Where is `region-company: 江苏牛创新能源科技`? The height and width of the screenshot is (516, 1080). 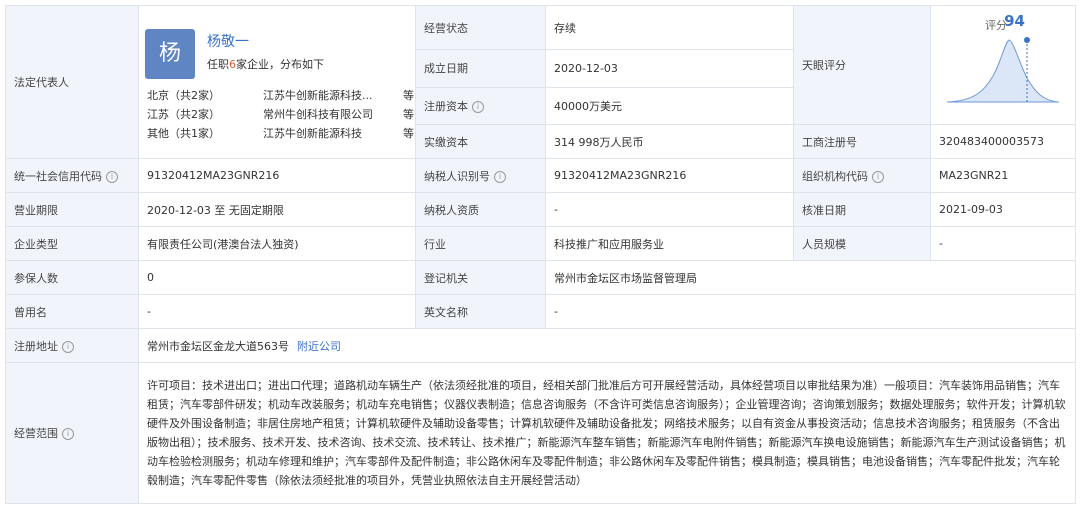
region-company: 江苏牛创新能源科技 is located at coordinates (312, 133).